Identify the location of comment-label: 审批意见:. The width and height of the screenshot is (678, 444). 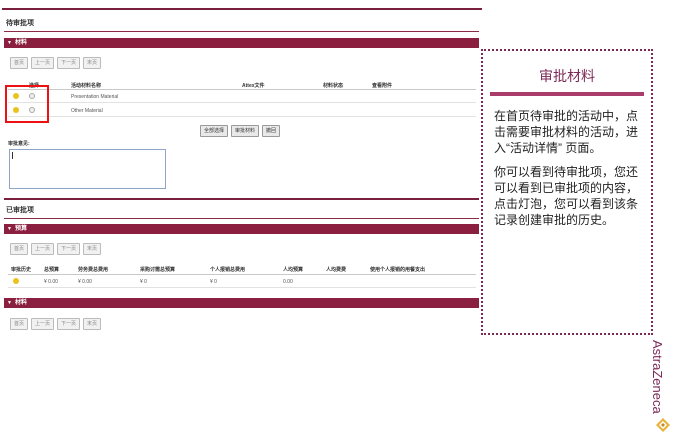
(19, 144).